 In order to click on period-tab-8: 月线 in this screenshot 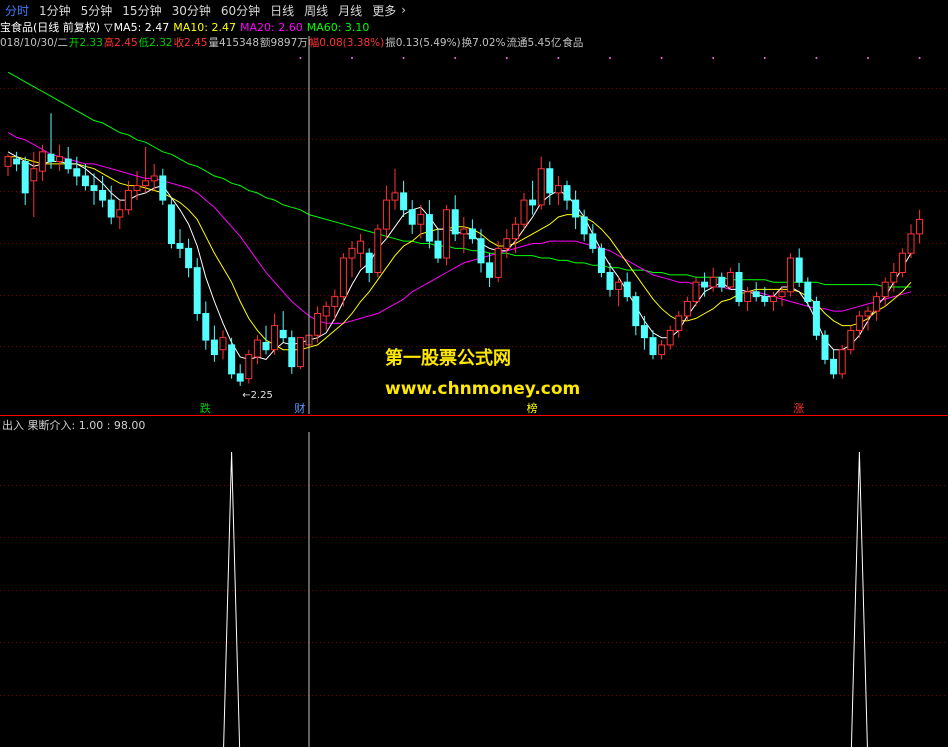, I will do `click(350, 10)`.